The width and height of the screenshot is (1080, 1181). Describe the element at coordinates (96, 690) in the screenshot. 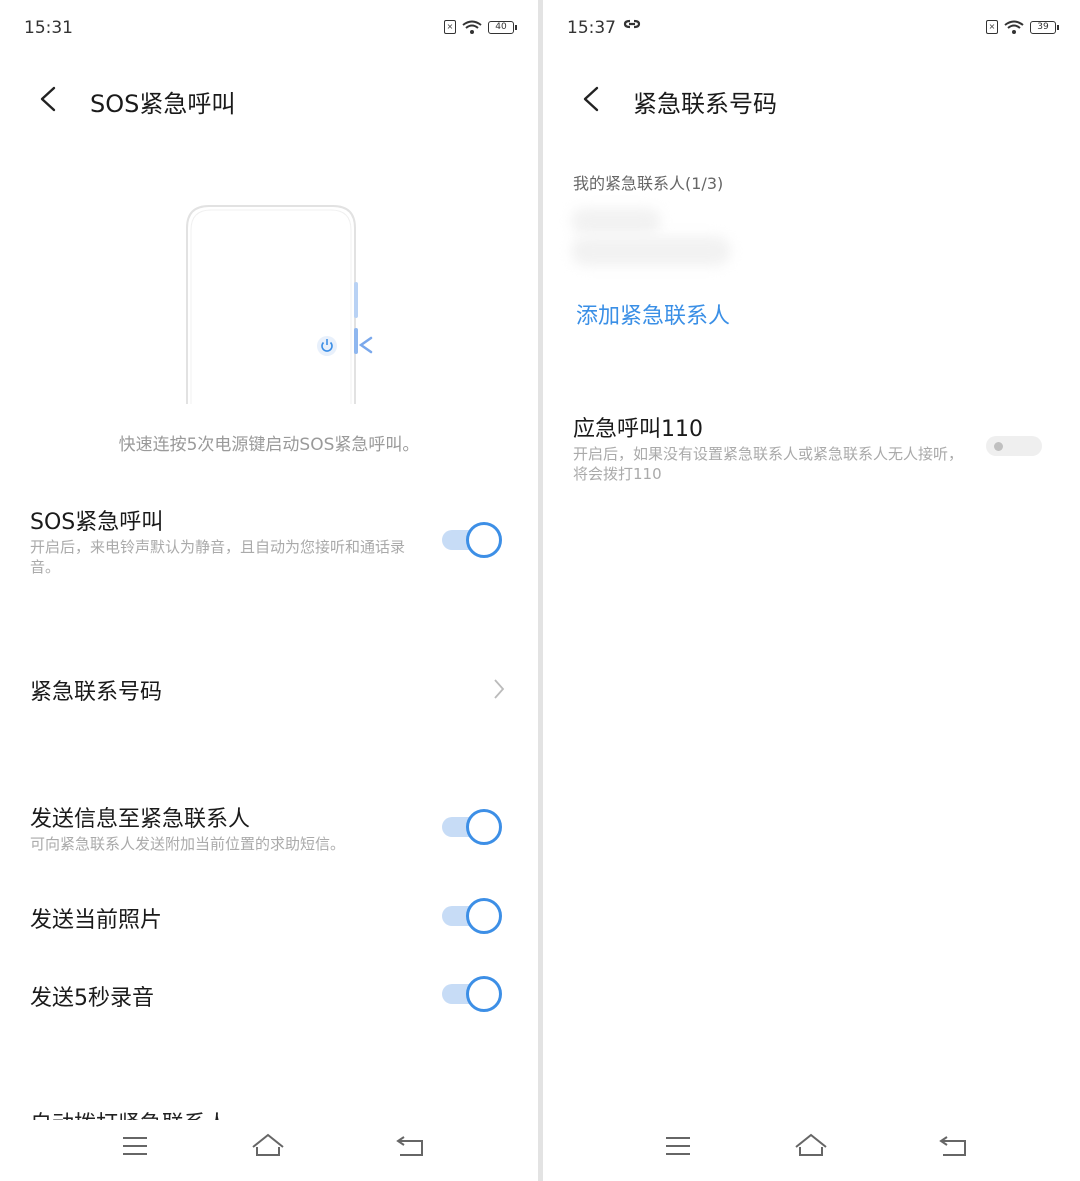

I see `emergency-contacts-row: 紧急联系号码` at that location.